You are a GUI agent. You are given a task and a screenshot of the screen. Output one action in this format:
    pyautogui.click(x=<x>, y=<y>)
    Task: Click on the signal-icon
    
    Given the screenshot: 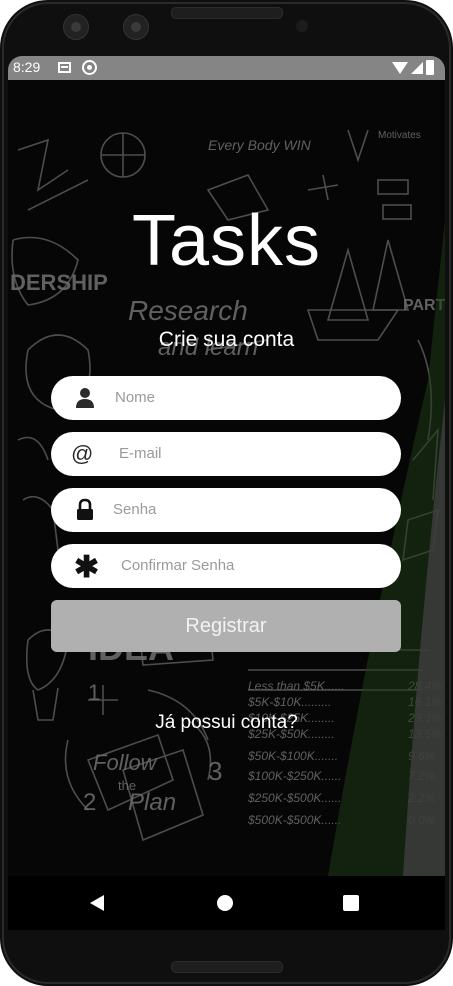 What is the action you would take?
    pyautogui.click(x=417, y=68)
    